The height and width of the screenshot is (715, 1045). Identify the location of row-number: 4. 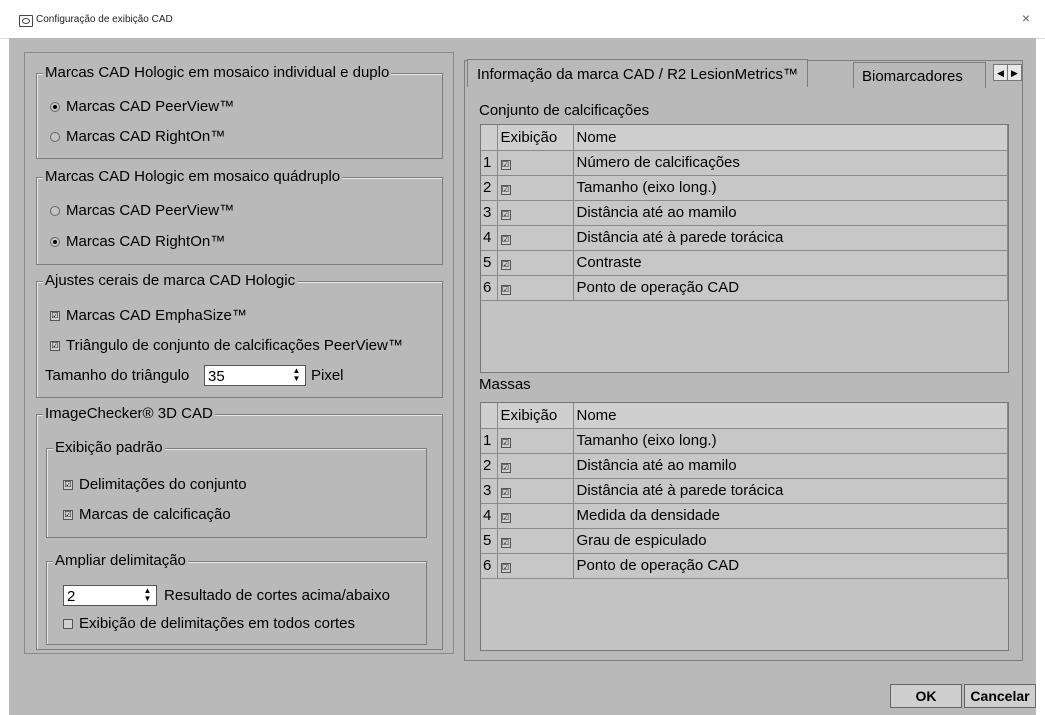
(489, 238).